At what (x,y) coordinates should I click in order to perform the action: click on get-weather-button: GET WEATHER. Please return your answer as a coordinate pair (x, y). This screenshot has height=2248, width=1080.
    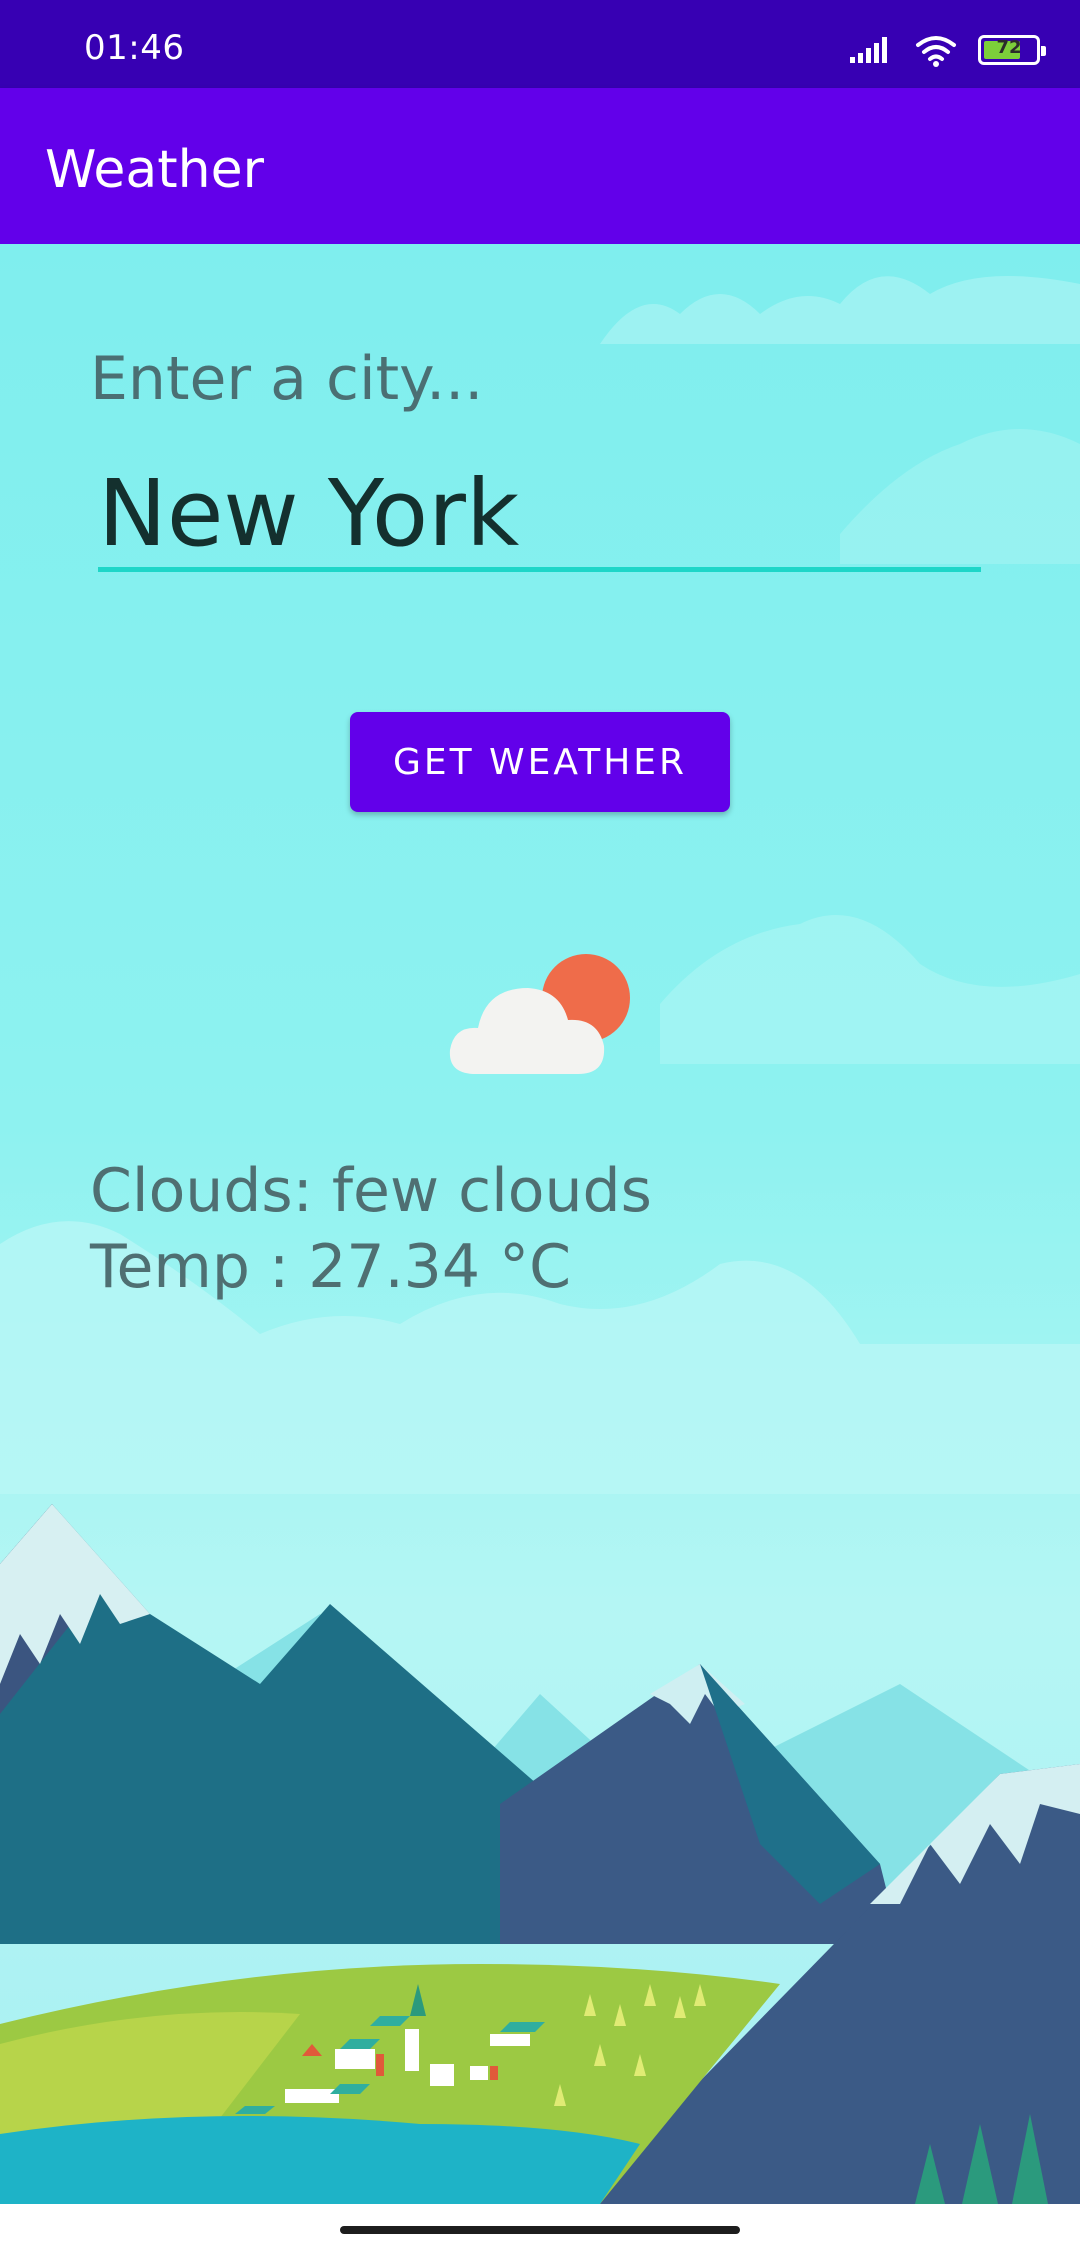
    Looking at the image, I should click on (540, 762).